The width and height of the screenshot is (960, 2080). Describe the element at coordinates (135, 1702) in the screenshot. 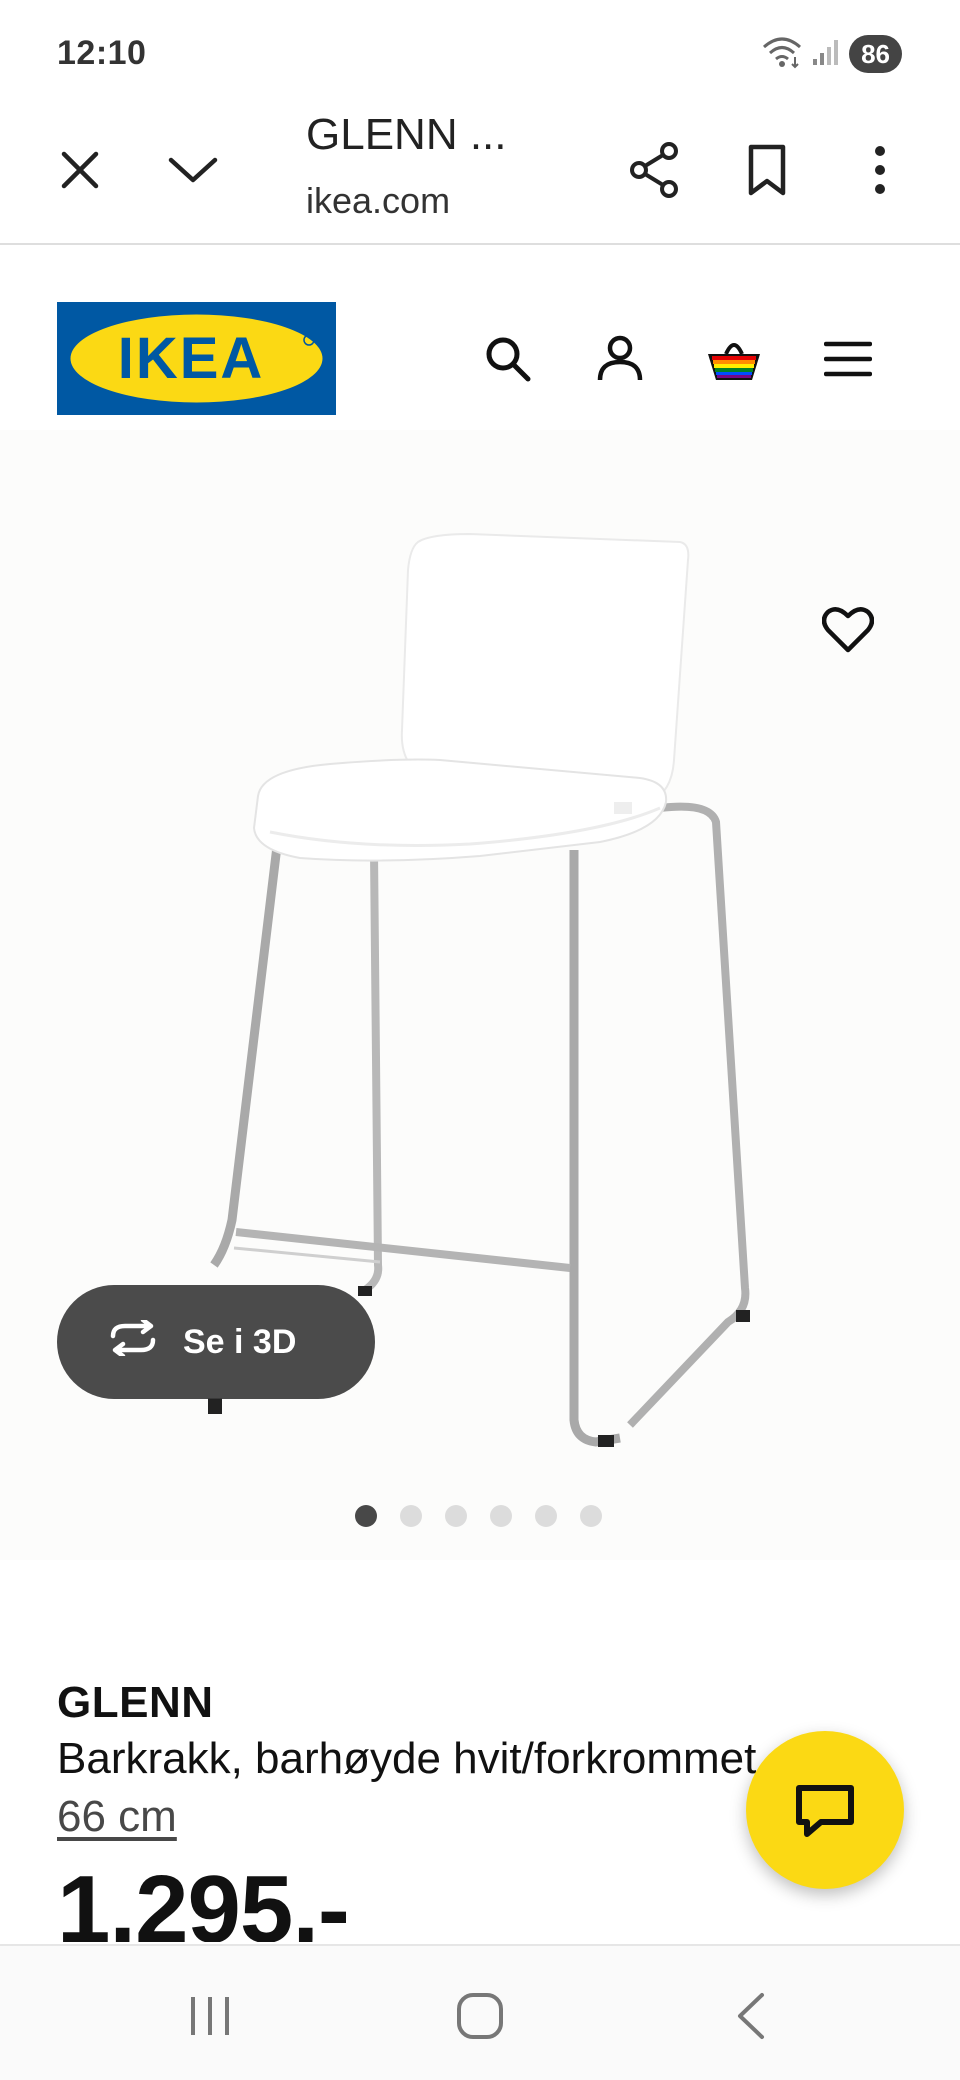

I see `product-name: GLENN` at that location.